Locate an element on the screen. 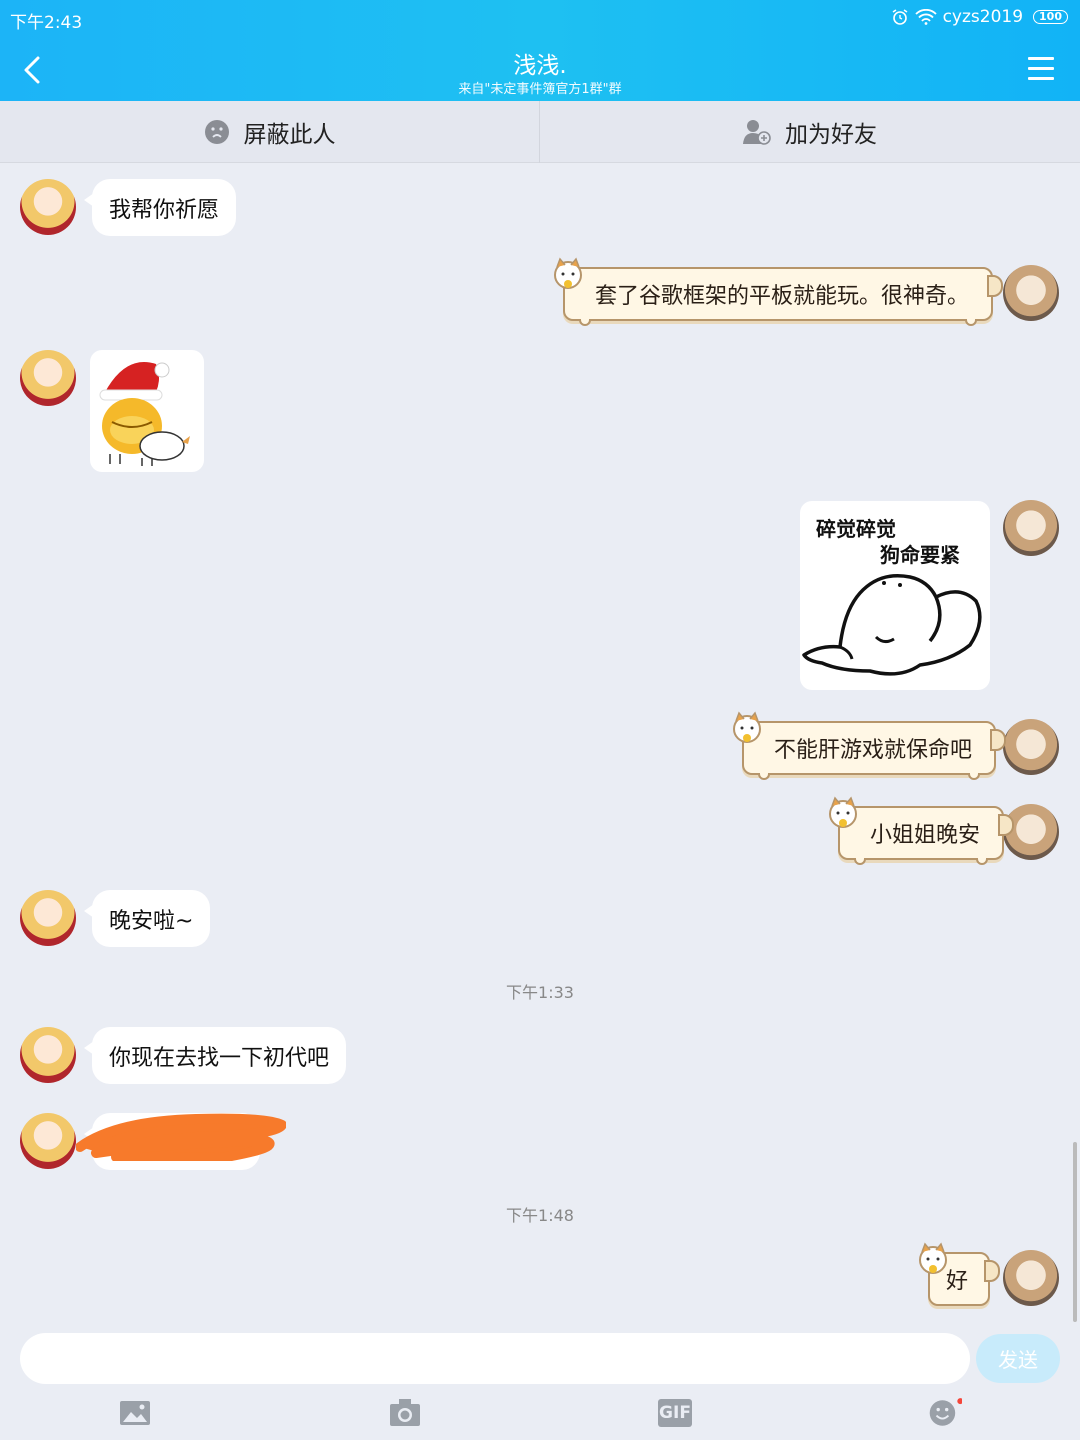 The height and width of the screenshot is (1440, 1080). gif-button: GIF is located at coordinates (675, 1413).